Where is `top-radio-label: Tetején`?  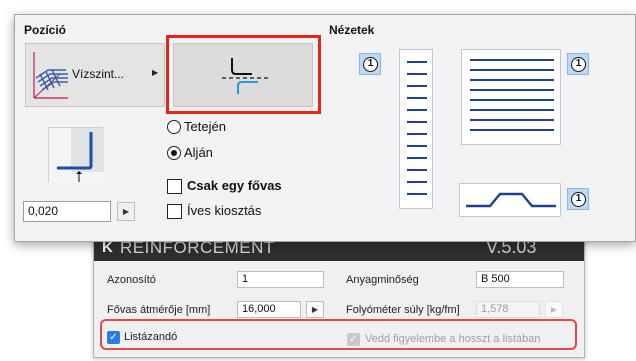
top-radio-label: Tetején is located at coordinates (205, 126).